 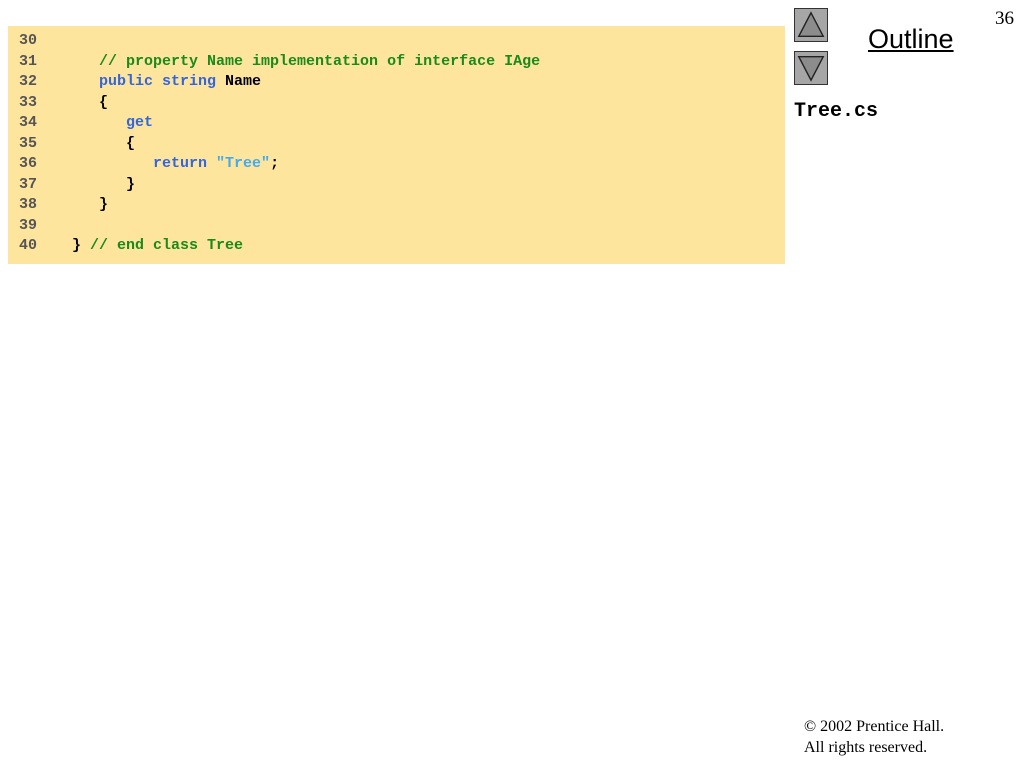 I want to click on line-number: 40, so click(x=28, y=245).